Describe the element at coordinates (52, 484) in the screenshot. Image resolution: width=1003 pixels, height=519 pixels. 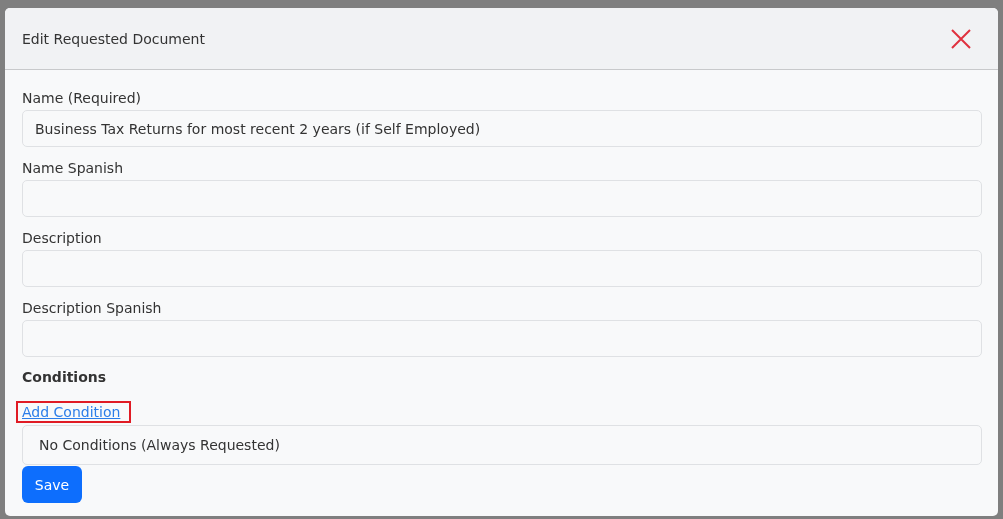
I see `save-button: Save` at that location.